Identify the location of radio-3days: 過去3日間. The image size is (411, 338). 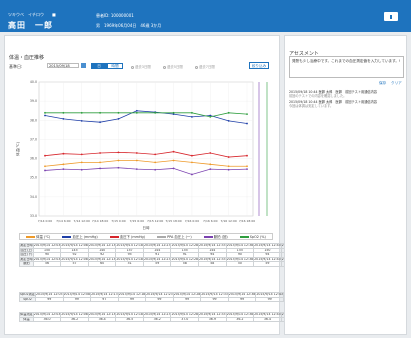
(141, 66).